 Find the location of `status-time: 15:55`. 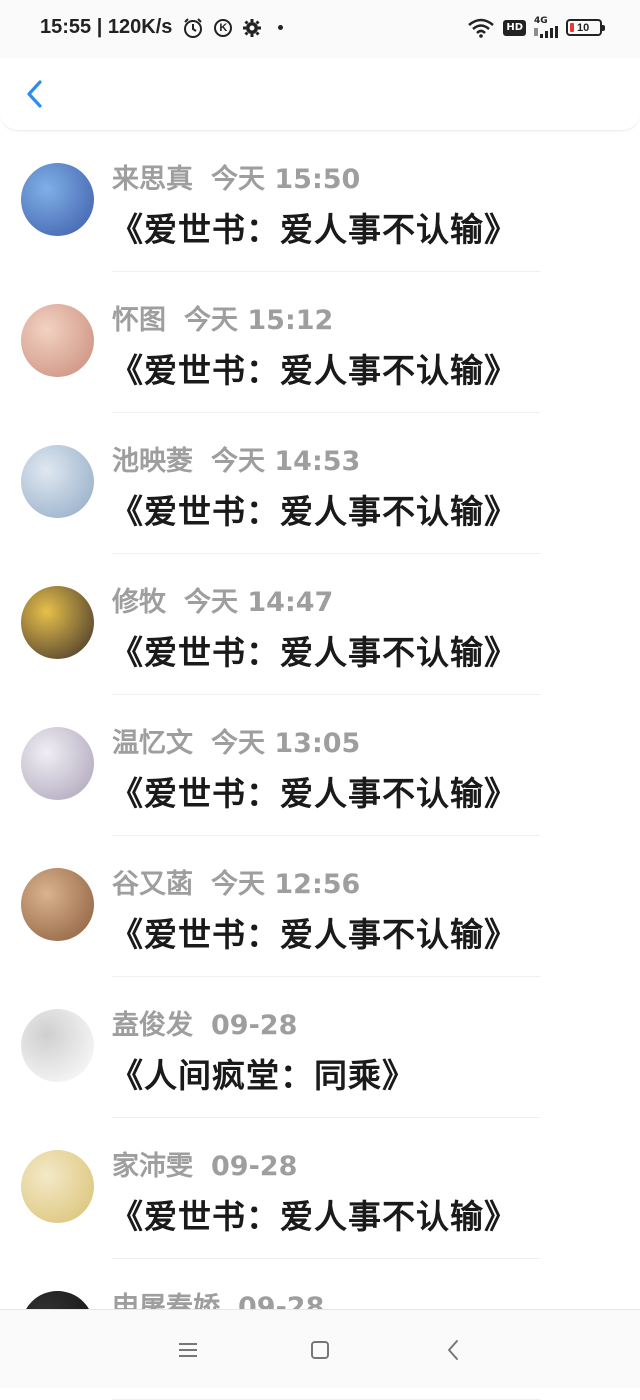

status-time: 15:55 is located at coordinates (66, 27).